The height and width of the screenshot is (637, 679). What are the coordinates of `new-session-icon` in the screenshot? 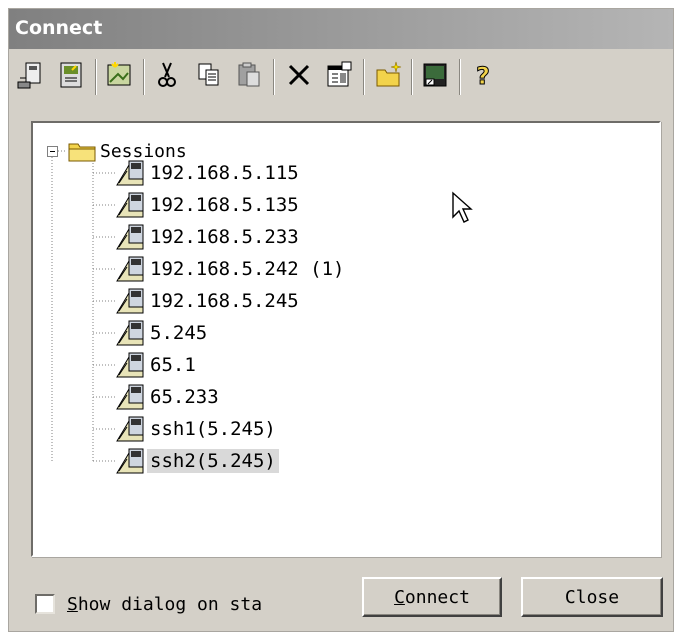 It's located at (119, 77).